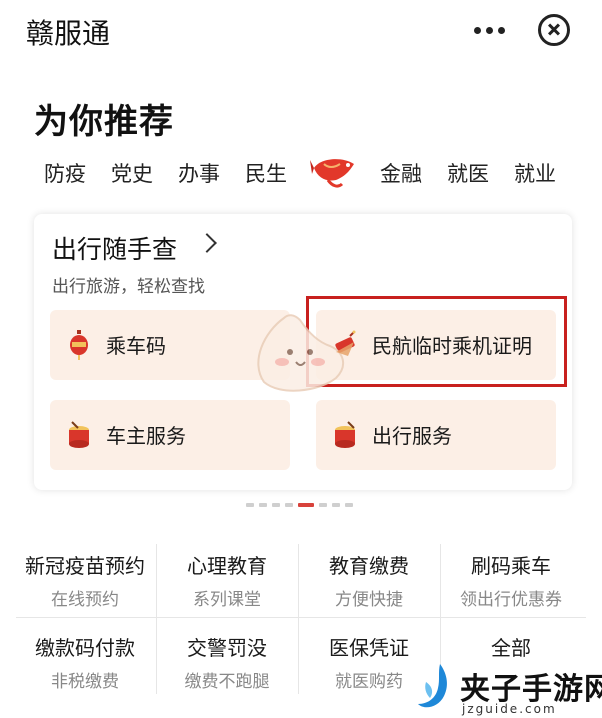 The image size is (602, 718). I want to click on pager-dot-active, so click(306, 505).